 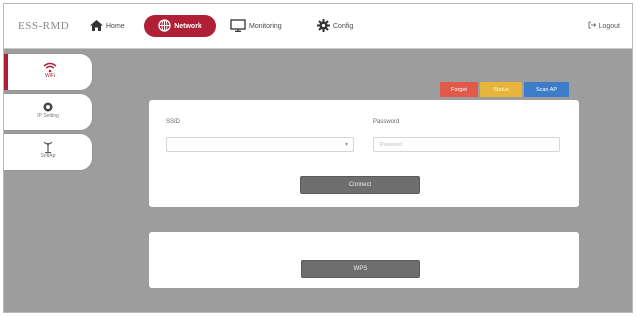 I want to click on nav-home: Home, so click(x=107, y=26).